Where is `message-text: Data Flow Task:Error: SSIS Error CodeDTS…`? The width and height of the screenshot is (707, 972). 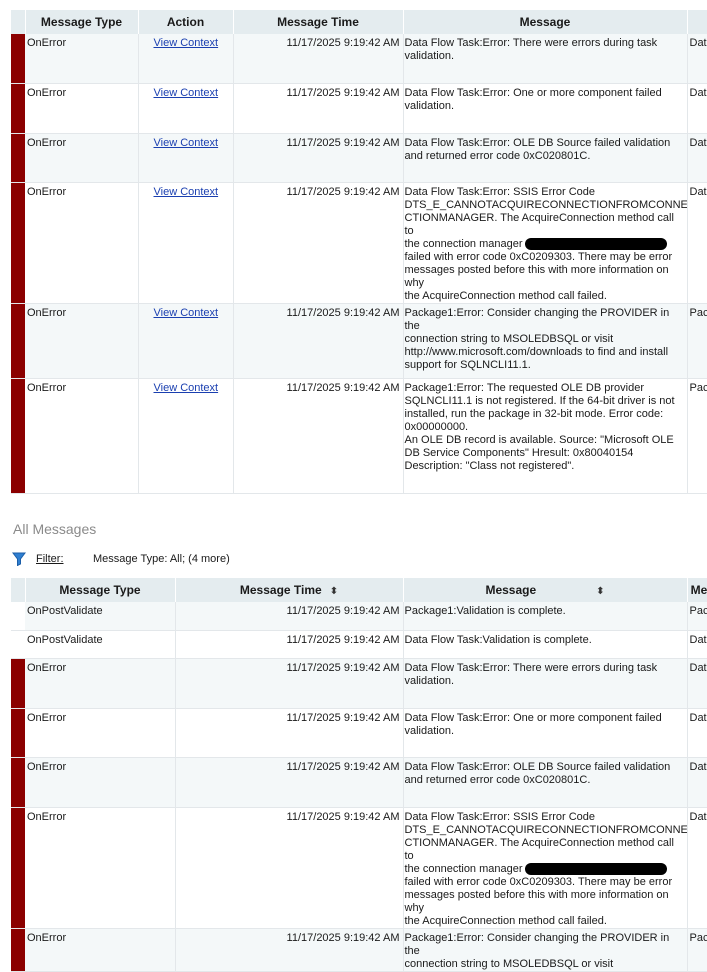 message-text: Data Flow Task:Error: SSIS Error CodeDTS… is located at coordinates (545, 868).